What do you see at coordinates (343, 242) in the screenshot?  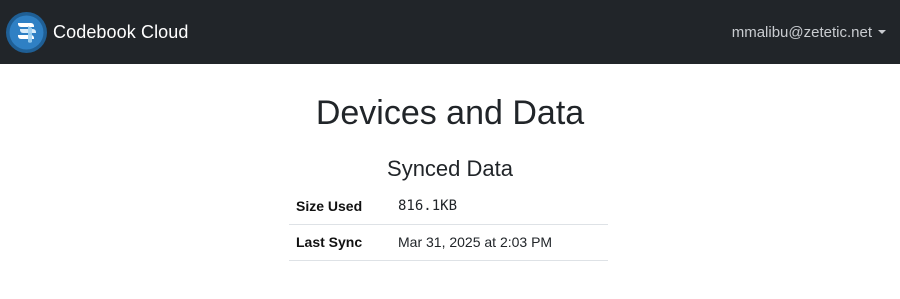 I see `row-label: Last Sync` at bounding box center [343, 242].